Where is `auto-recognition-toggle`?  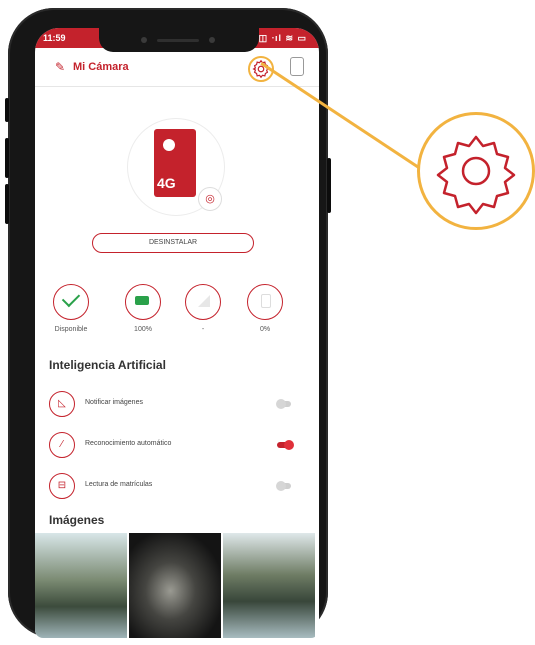
auto-recognition-toggle is located at coordinates (285, 445).